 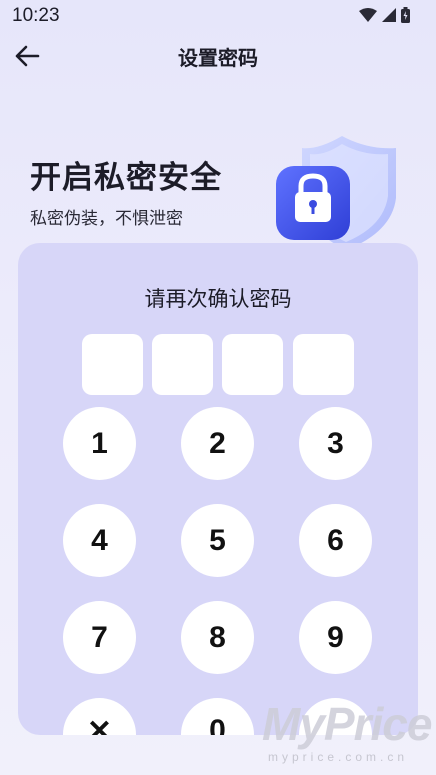 What do you see at coordinates (389, 15) in the screenshot?
I see `signal-icon` at bounding box center [389, 15].